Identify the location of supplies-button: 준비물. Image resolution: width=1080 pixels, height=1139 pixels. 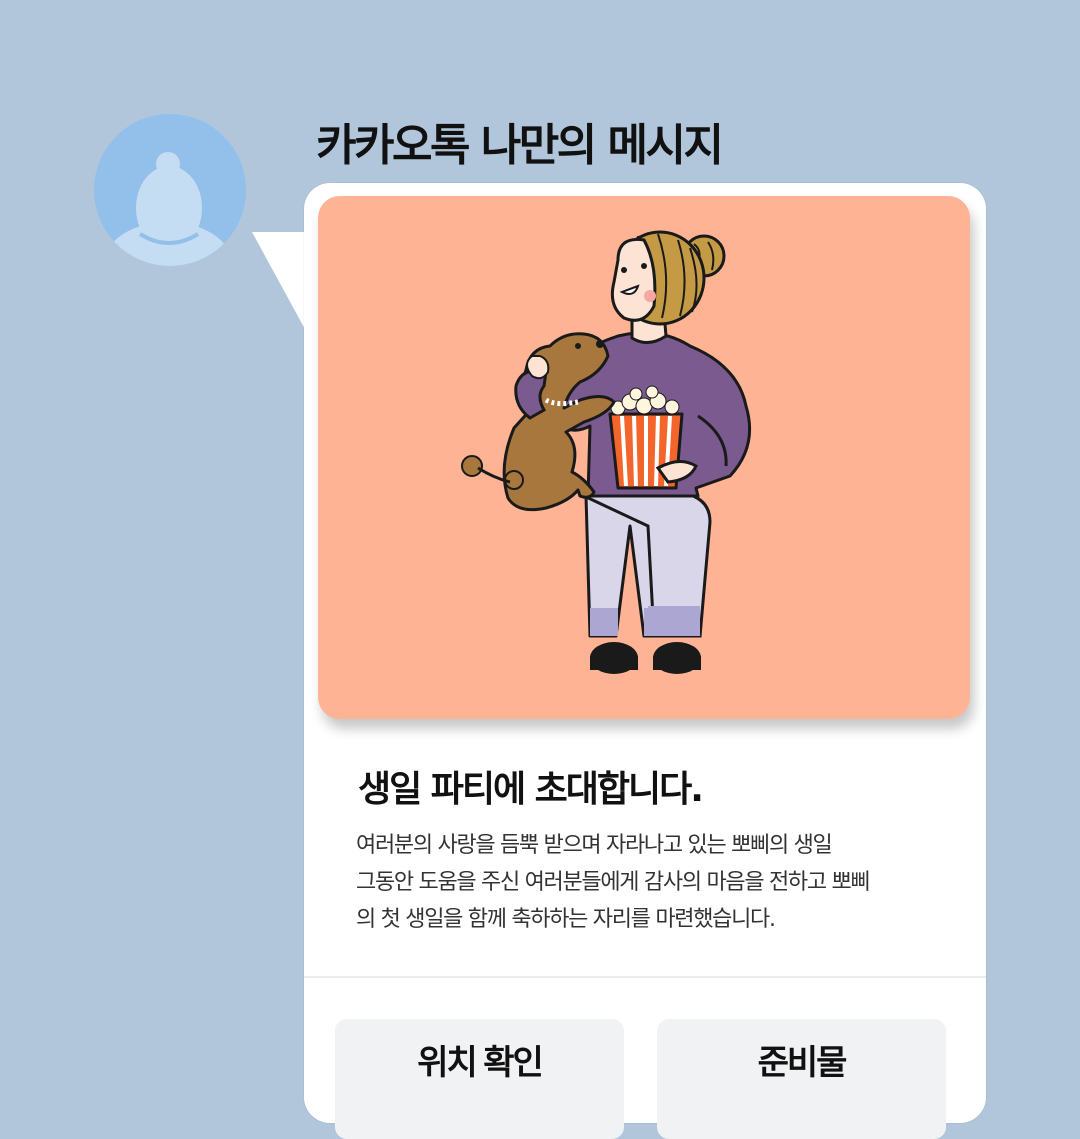
(801, 1079).